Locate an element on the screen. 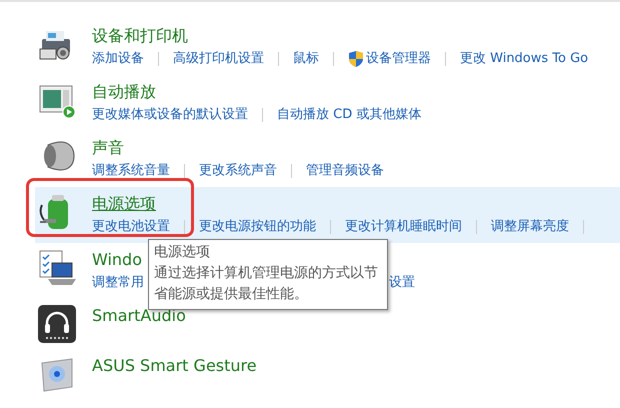 The image size is (620, 408). tooltip-text: 通过选择计算机管理电源的方式以节省能源或提供最佳性能。 is located at coordinates (266, 284).